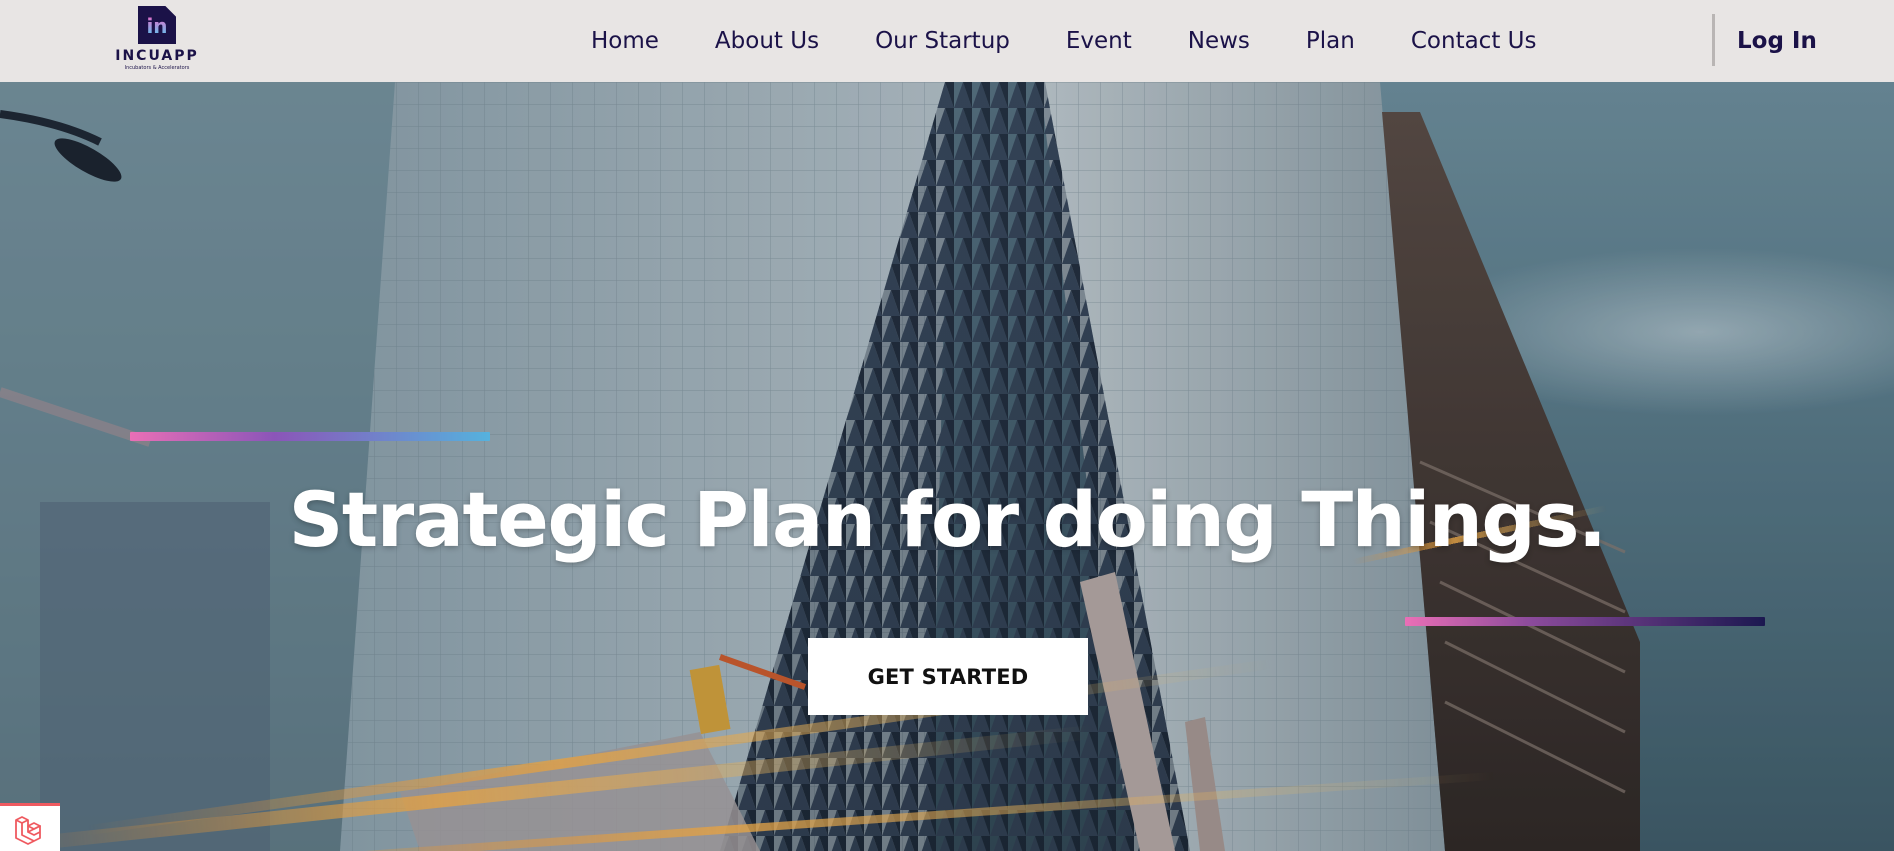 Image resolution: width=1894 pixels, height=851 pixels. Describe the element at coordinates (157, 56) in the screenshot. I see `brand-name: INCUAPP` at that location.